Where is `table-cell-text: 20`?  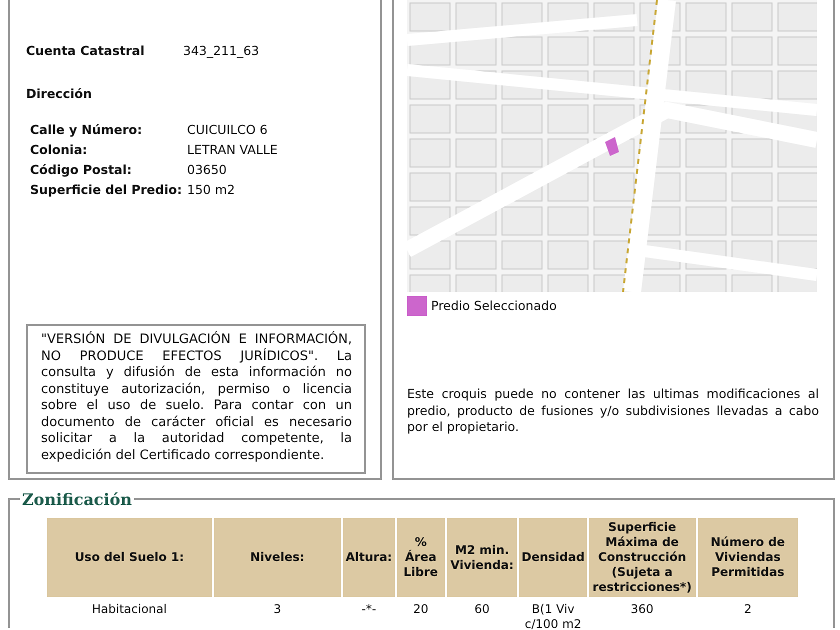
table-cell-text: 20 is located at coordinates (421, 609).